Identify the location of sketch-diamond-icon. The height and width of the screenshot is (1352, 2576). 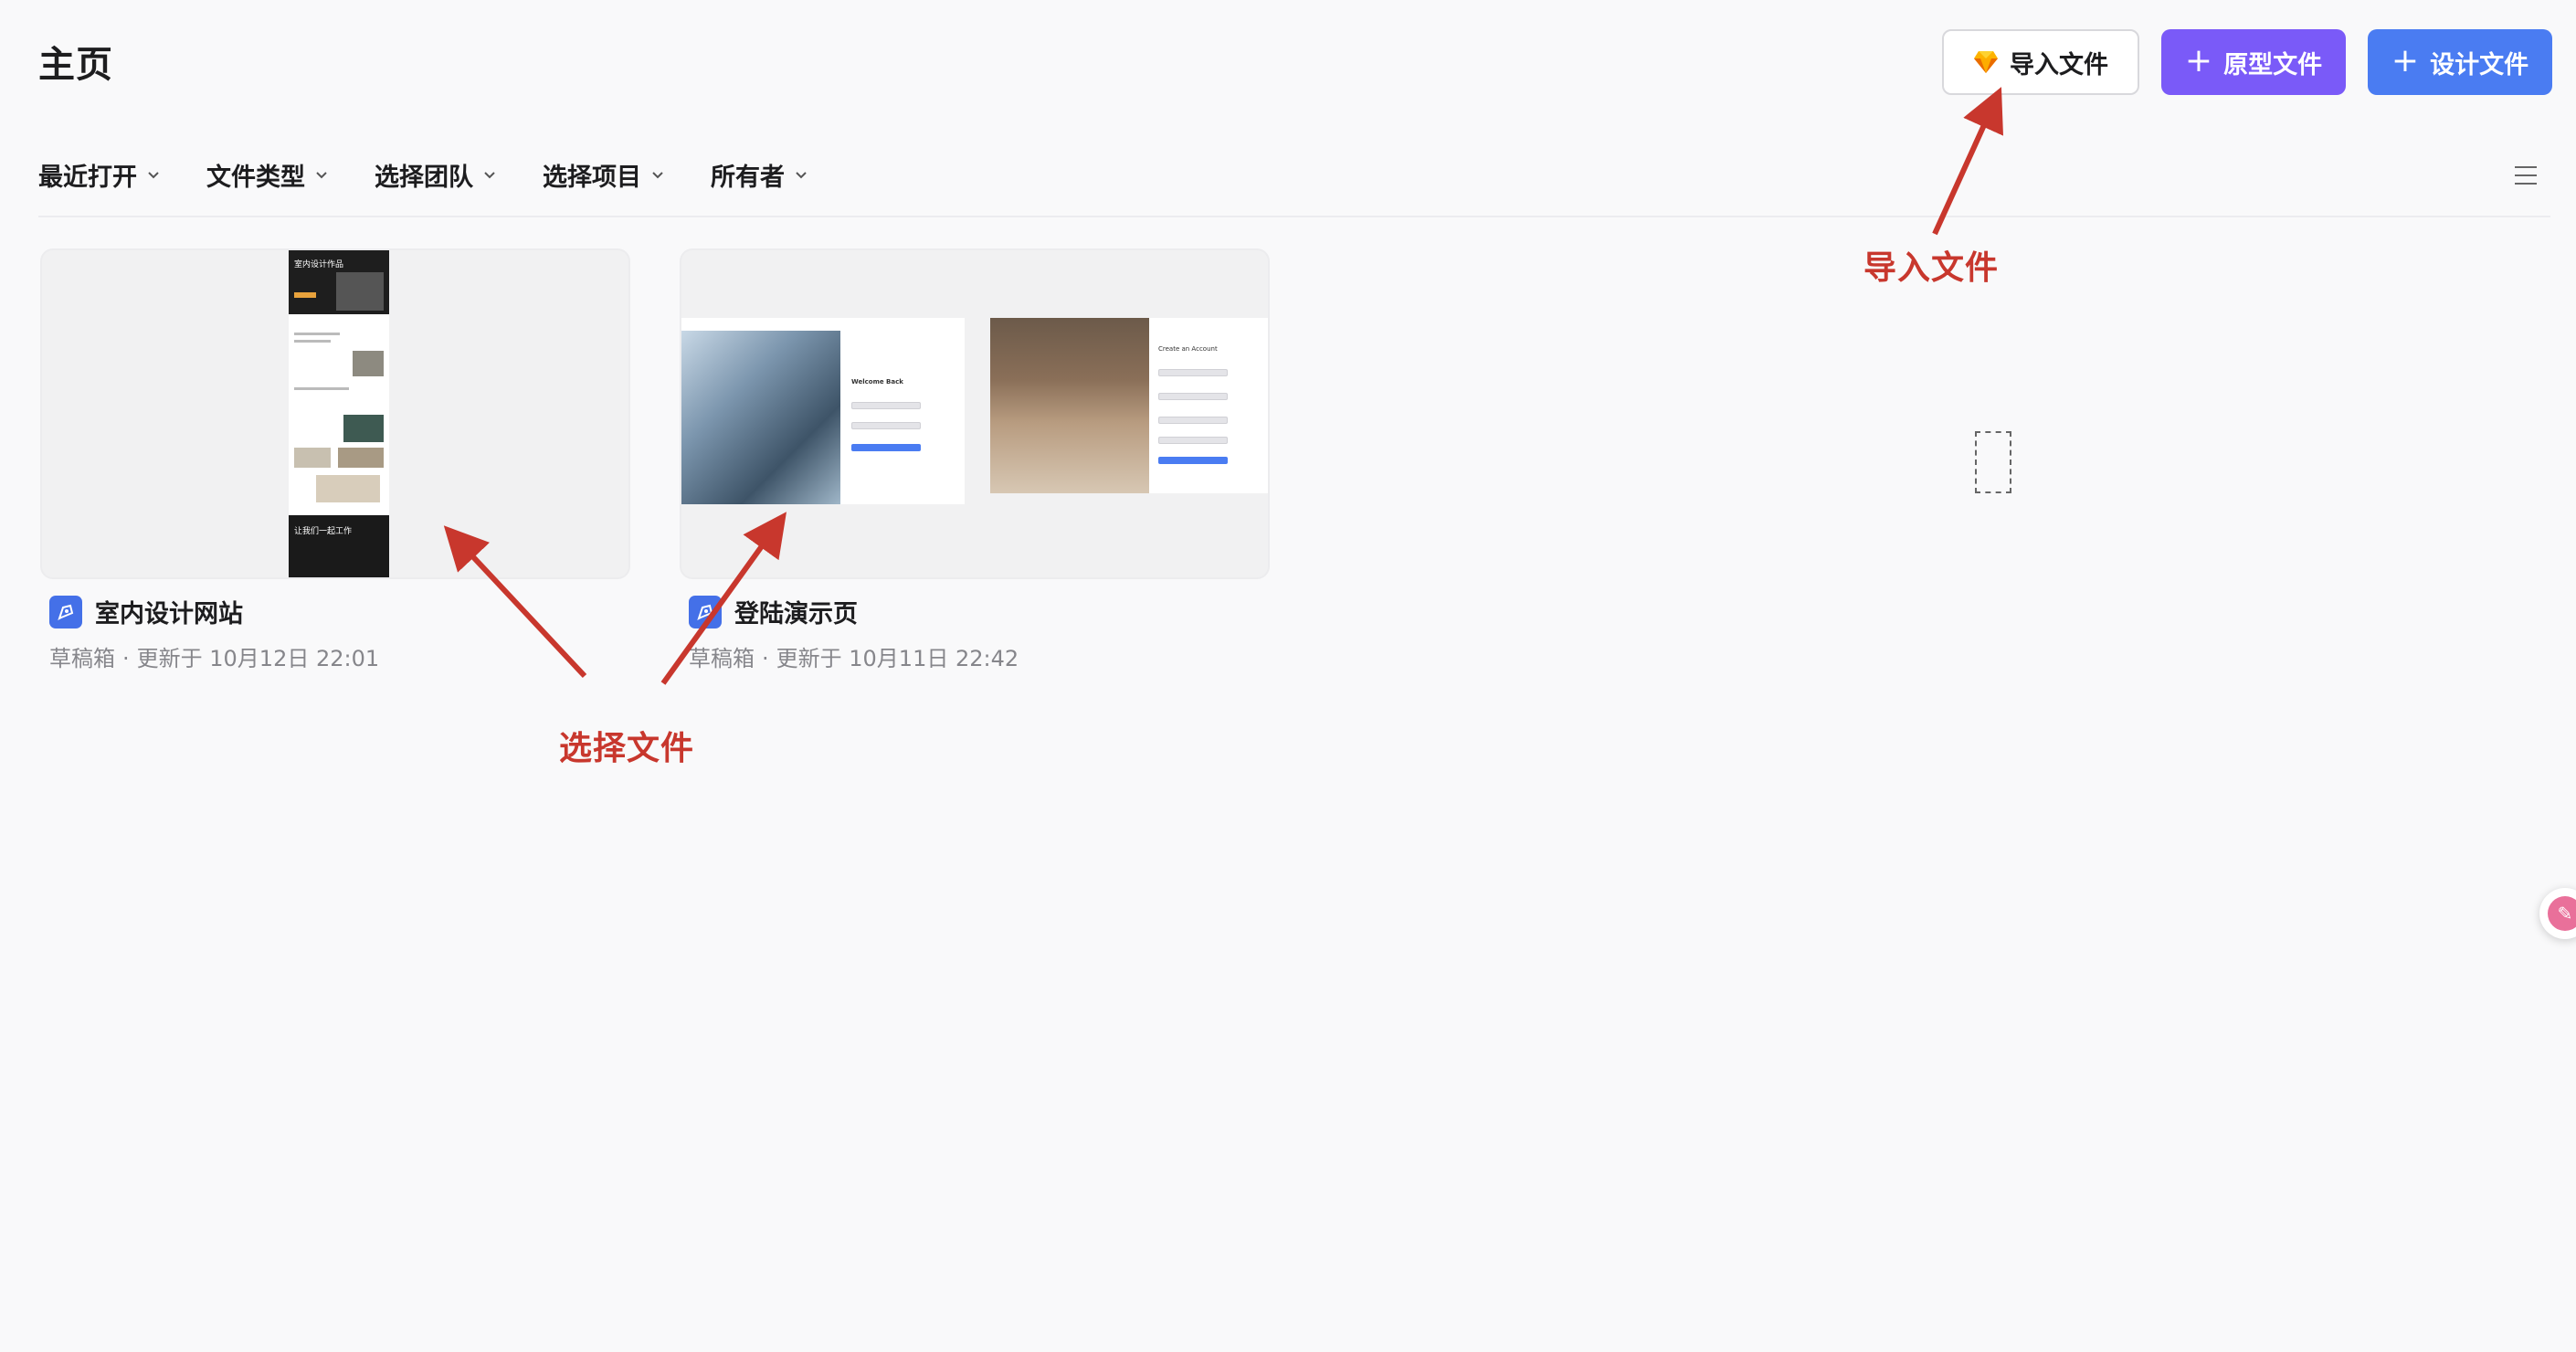
(1986, 62).